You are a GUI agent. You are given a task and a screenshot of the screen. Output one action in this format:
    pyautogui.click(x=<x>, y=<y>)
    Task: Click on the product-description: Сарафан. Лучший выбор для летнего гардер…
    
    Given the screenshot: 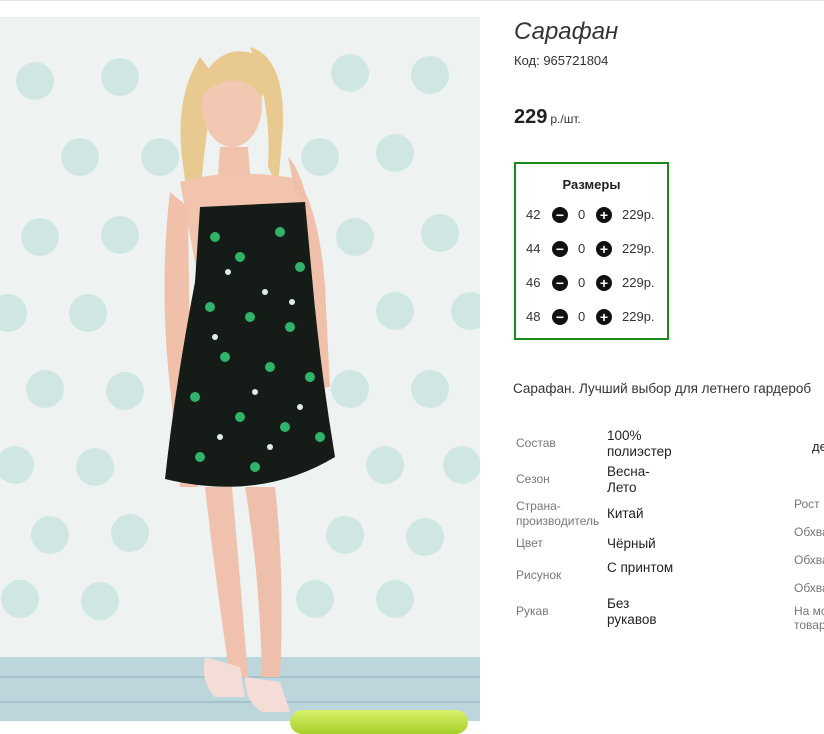 What is the action you would take?
    pyautogui.click(x=662, y=388)
    